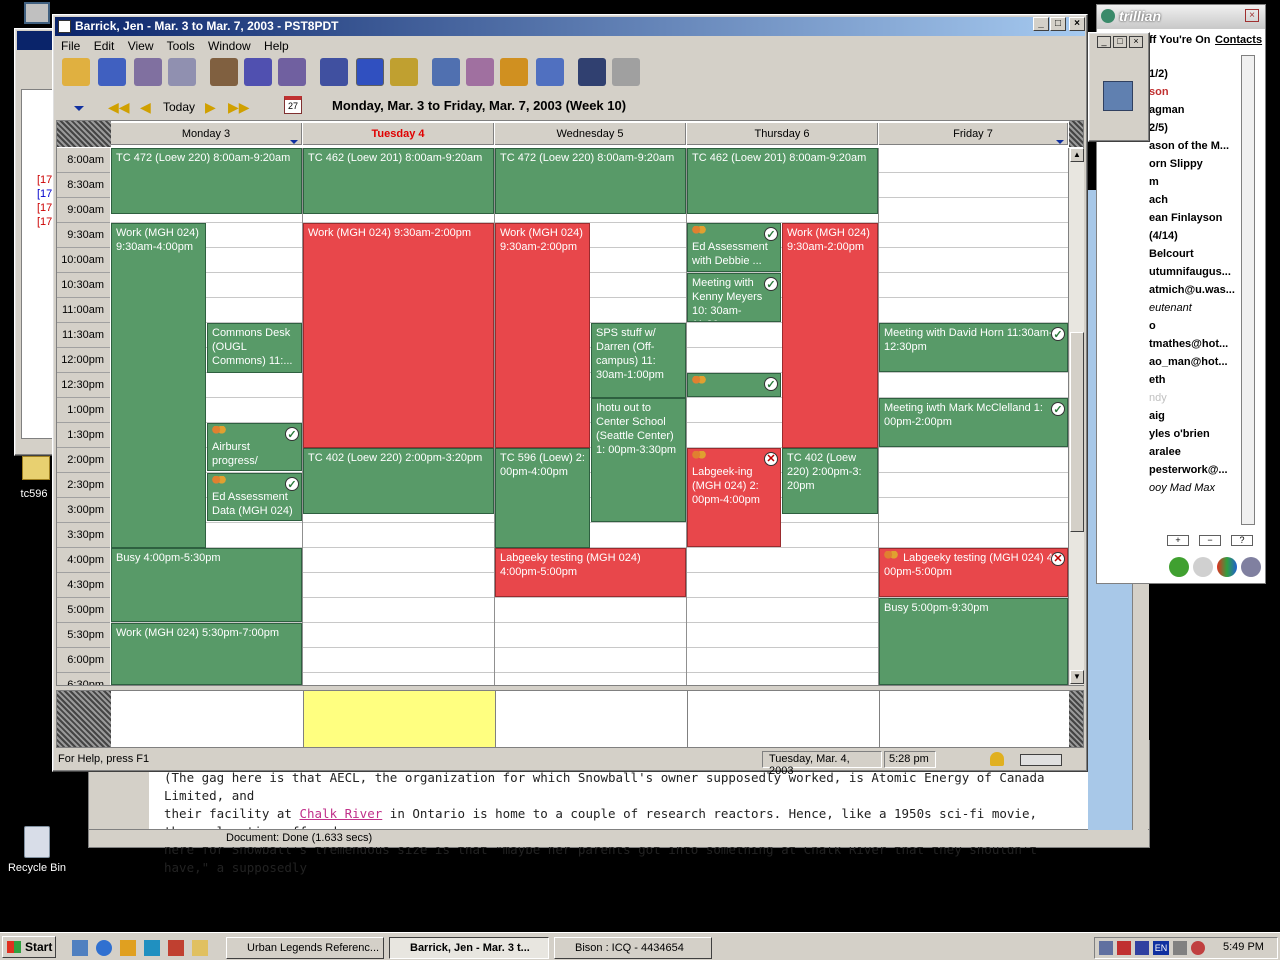  I want to click on day-header-thursday: Thursday 6, so click(782, 134).